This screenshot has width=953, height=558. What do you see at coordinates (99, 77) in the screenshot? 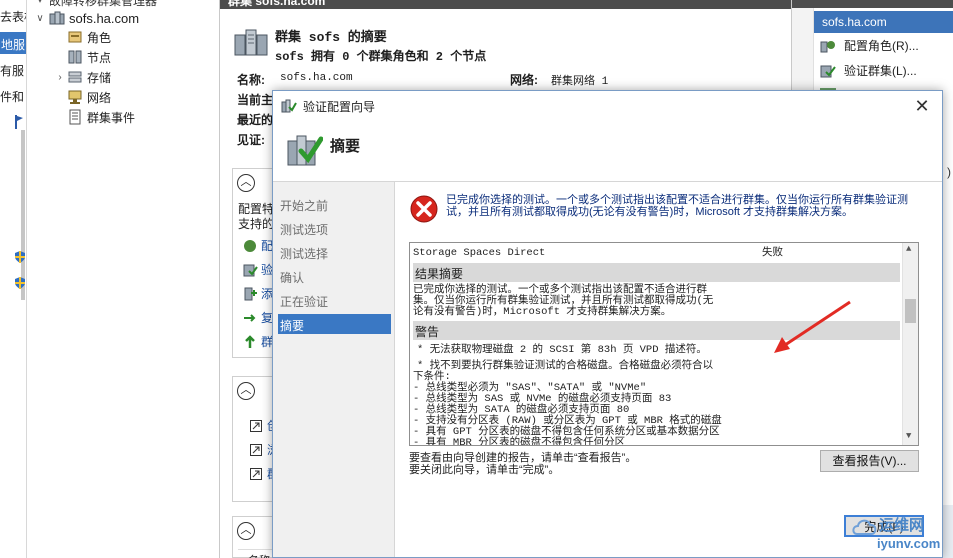
I see `tree-item-label: 存储` at bounding box center [99, 77].